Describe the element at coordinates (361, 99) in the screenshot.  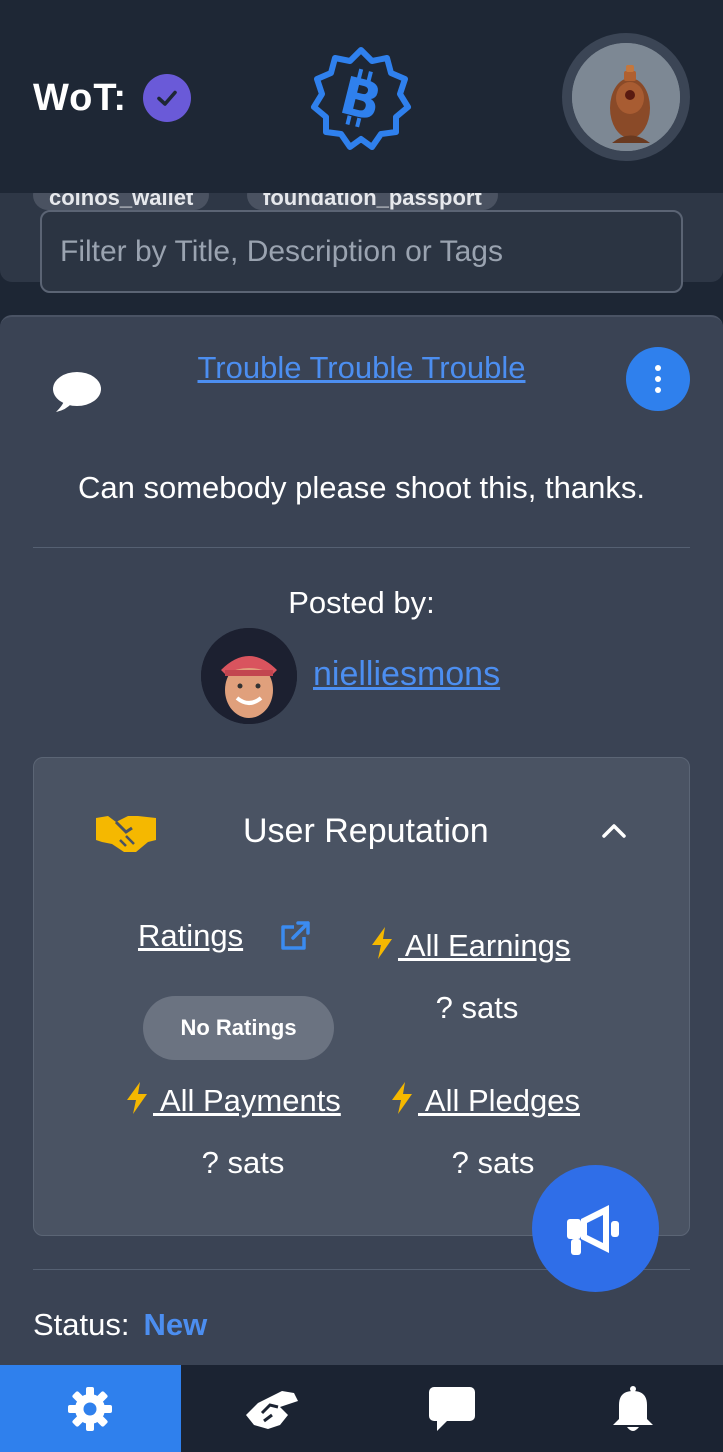
I see `bitcoin-badge-icon: B` at that location.